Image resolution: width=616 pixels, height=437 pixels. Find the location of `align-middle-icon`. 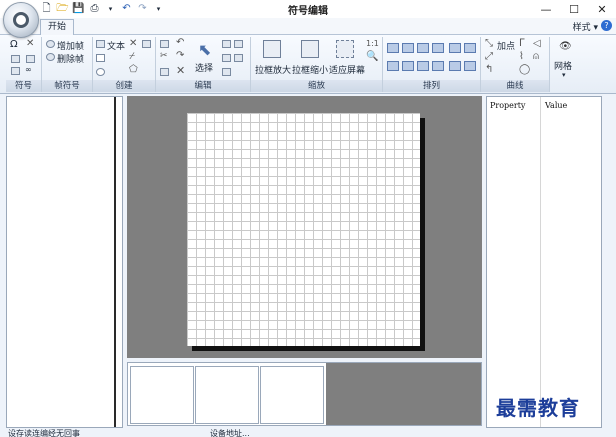

align-middle-icon is located at coordinates (423, 66).